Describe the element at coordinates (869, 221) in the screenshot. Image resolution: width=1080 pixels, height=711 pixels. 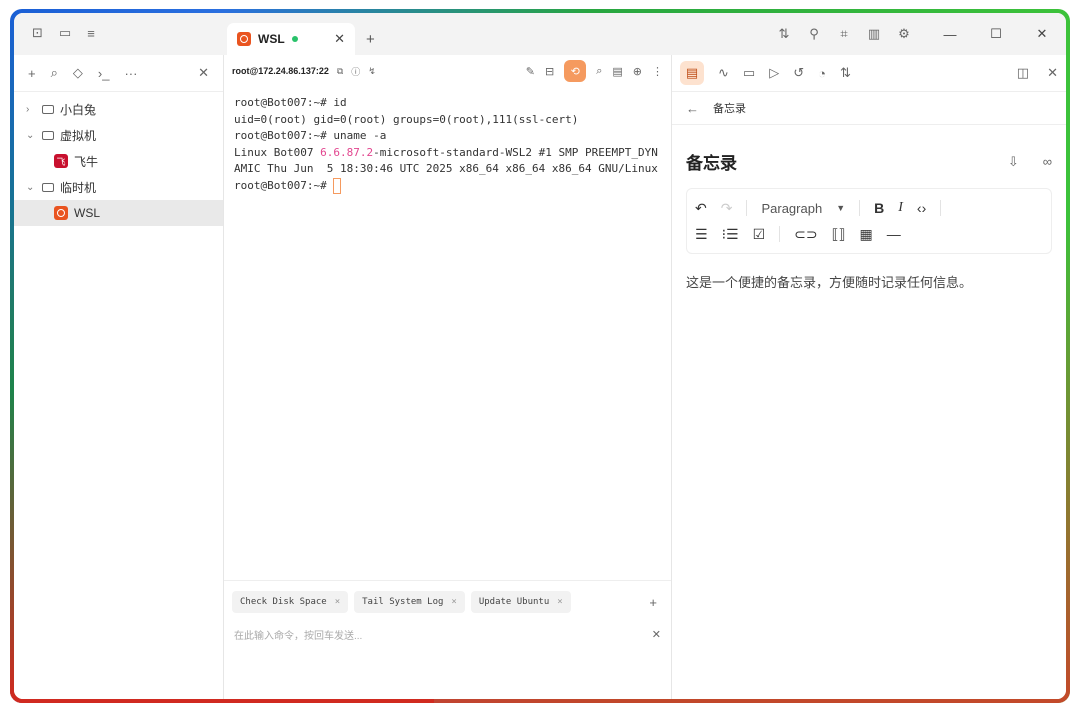
I see `editor-toolbar: ↶ ↷ Paragraph ▼ B I ‹› ☰ ⁝☰ ☑ ⊂⊃ ⟦⟧ ▦ —` at that location.